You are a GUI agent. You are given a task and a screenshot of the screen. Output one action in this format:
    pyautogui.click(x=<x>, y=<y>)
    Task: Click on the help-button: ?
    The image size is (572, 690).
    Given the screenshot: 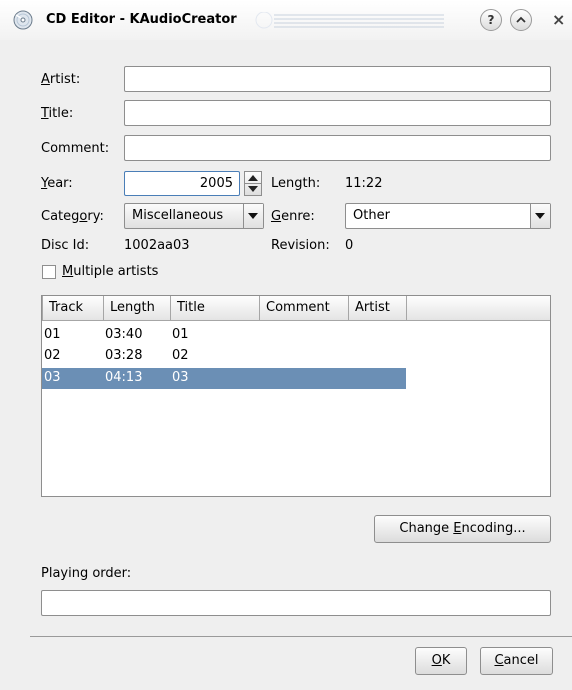 What is the action you would take?
    pyautogui.click(x=491, y=20)
    